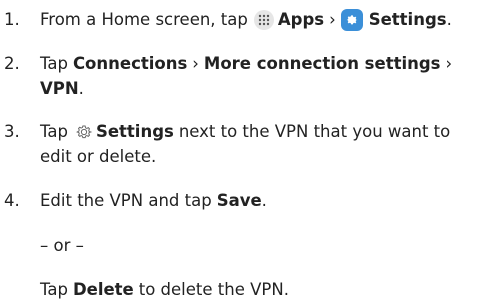 The image size is (502, 306). I want to click on step-text: edit or delete., so click(98, 156).